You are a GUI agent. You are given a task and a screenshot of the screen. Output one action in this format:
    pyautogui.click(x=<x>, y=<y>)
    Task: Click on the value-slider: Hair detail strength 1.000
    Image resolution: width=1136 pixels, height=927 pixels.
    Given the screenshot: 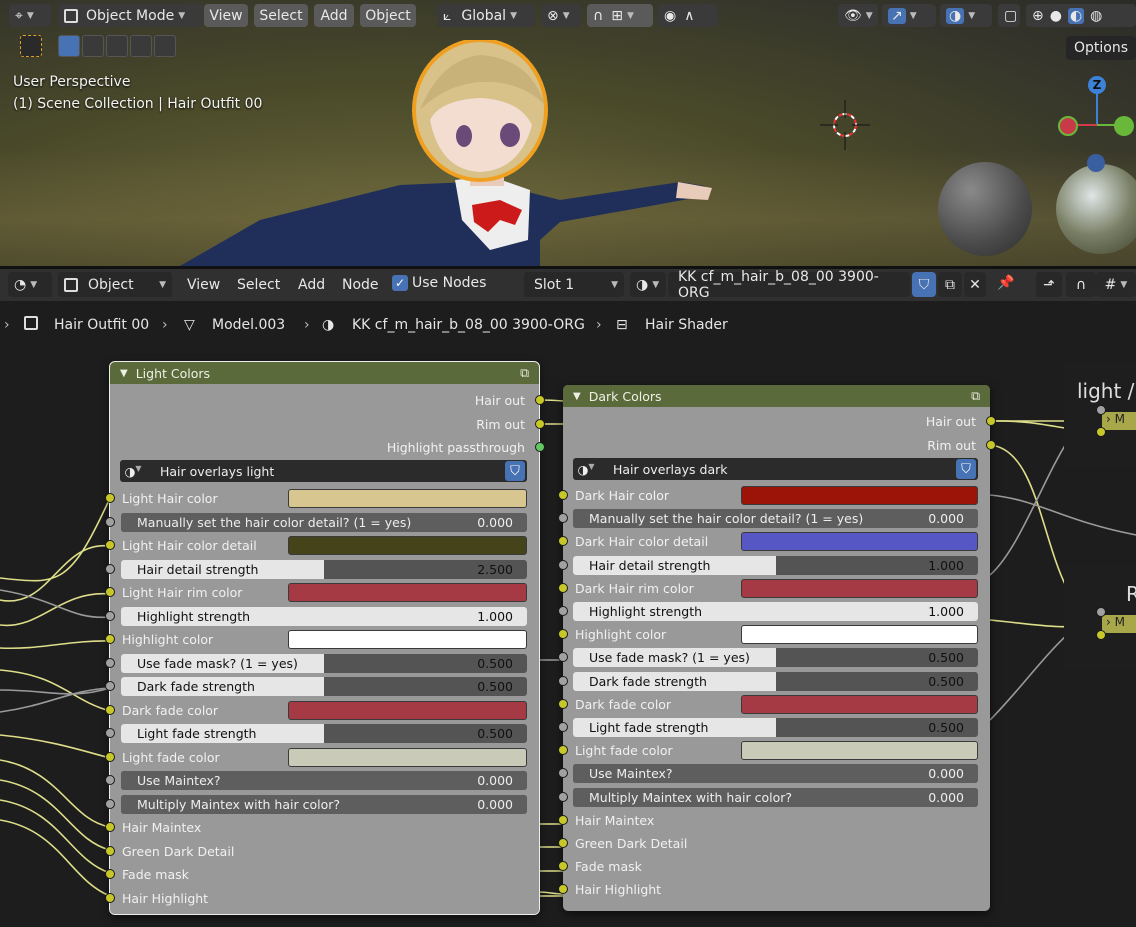 What is the action you would take?
    pyautogui.click(x=775, y=565)
    